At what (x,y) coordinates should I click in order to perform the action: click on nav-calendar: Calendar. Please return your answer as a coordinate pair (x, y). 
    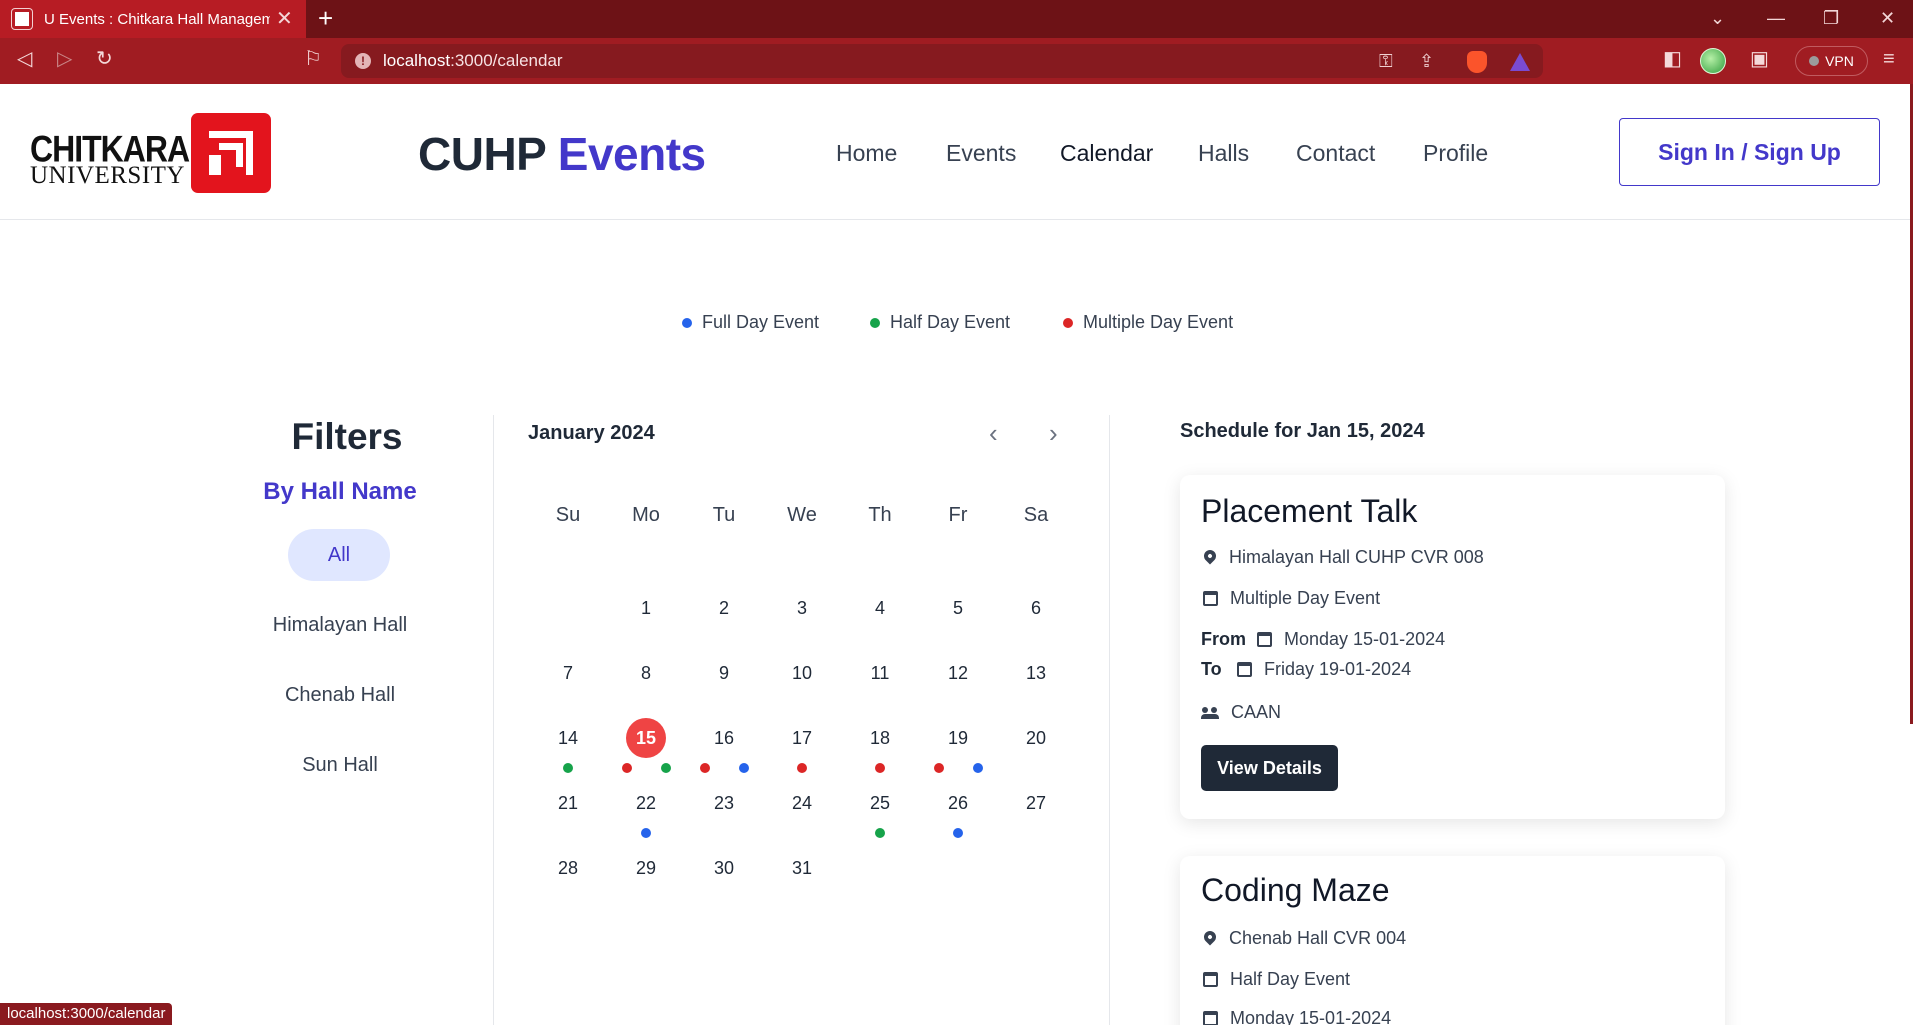
    Looking at the image, I should click on (1106, 153).